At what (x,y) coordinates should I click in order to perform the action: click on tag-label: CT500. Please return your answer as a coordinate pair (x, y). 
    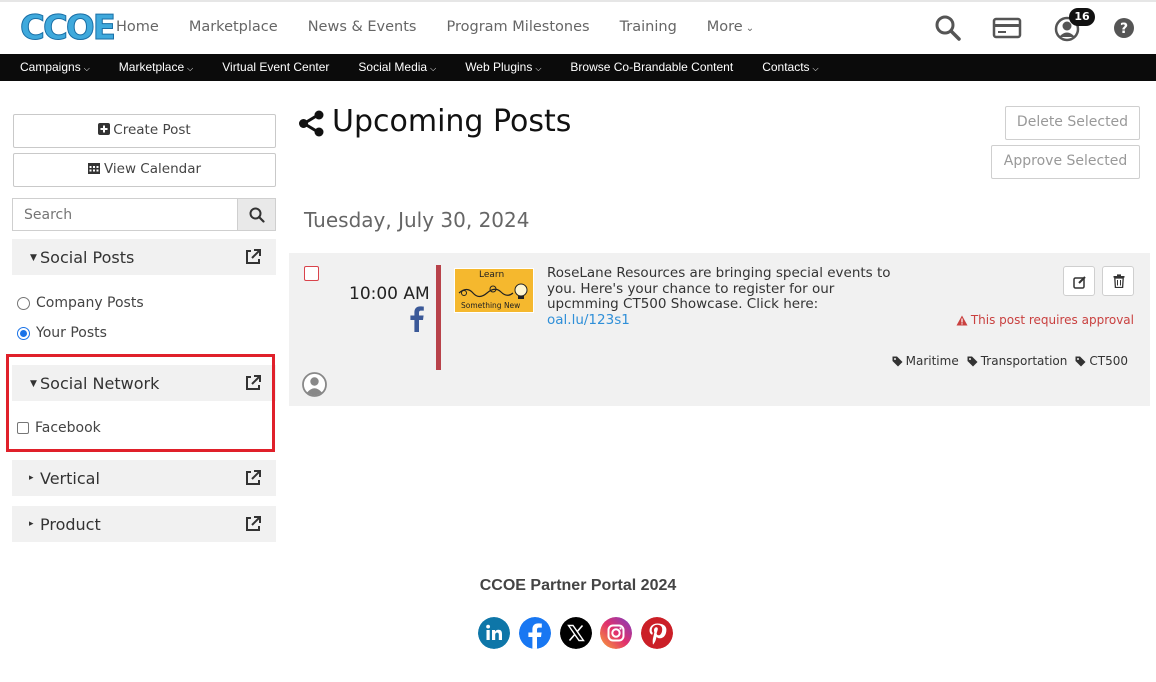
    Looking at the image, I should click on (1108, 361).